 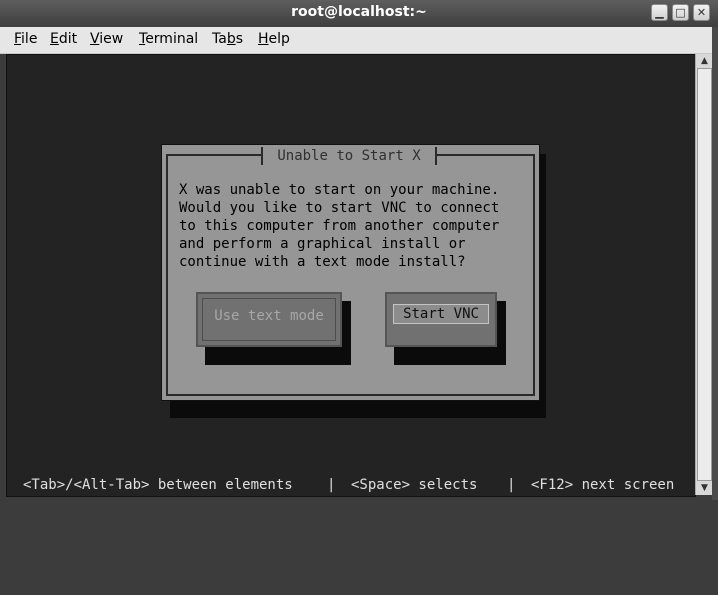 I want to click on menu-help-mnemonic: H, so click(x=263, y=39).